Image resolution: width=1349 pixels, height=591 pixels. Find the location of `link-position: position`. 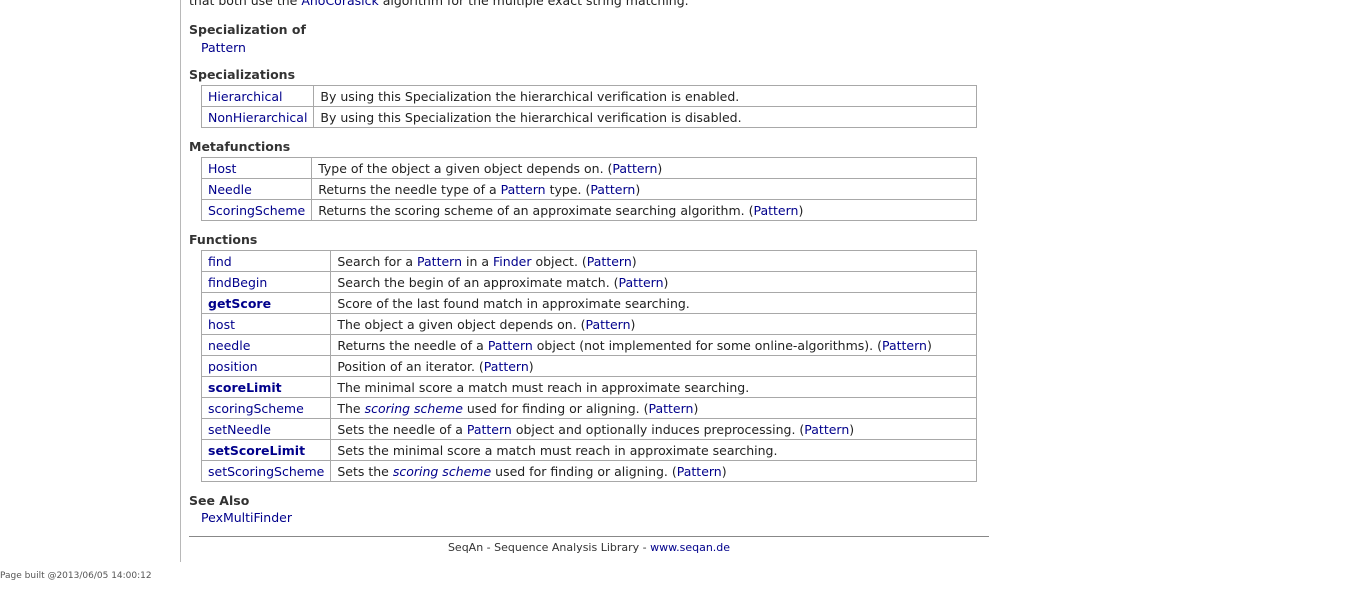

link-position: position is located at coordinates (233, 366).